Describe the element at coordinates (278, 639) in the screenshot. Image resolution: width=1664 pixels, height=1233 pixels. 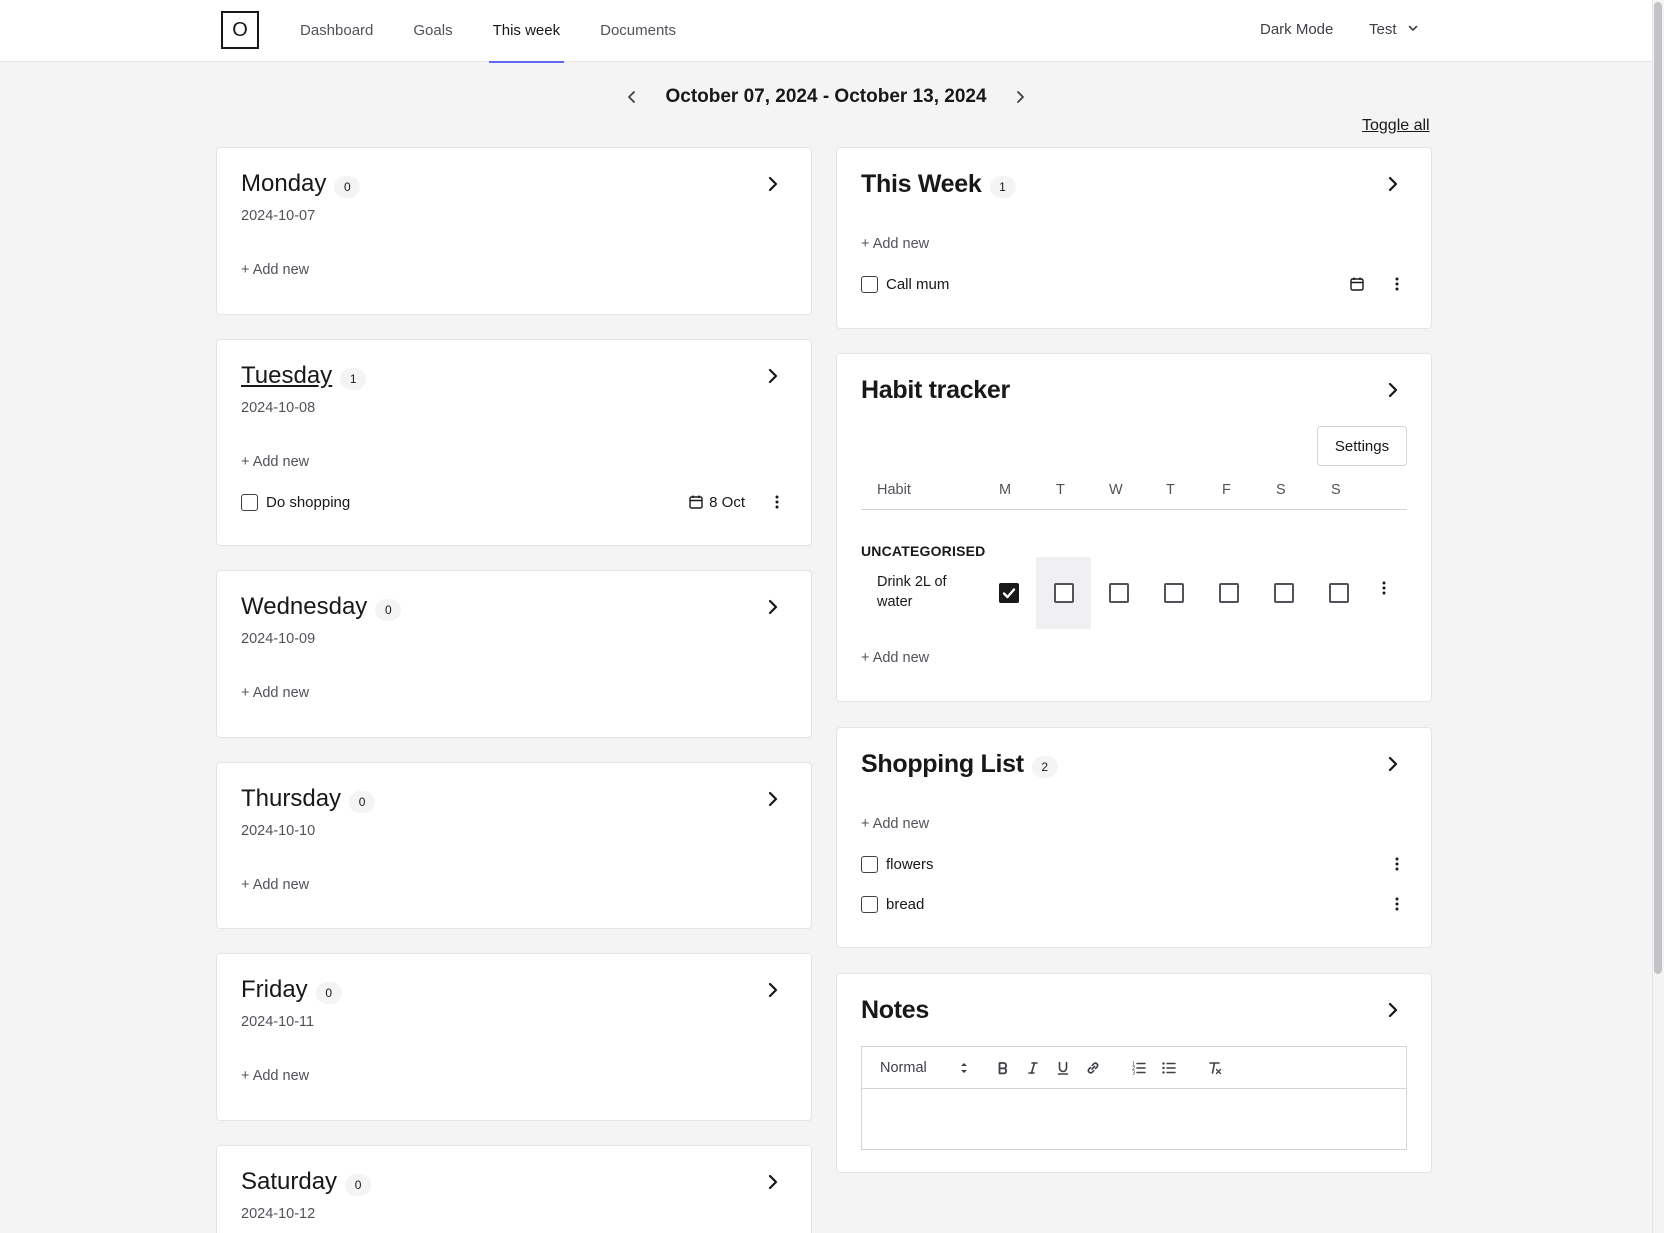
I see `day-date: 2024-10-09` at that location.